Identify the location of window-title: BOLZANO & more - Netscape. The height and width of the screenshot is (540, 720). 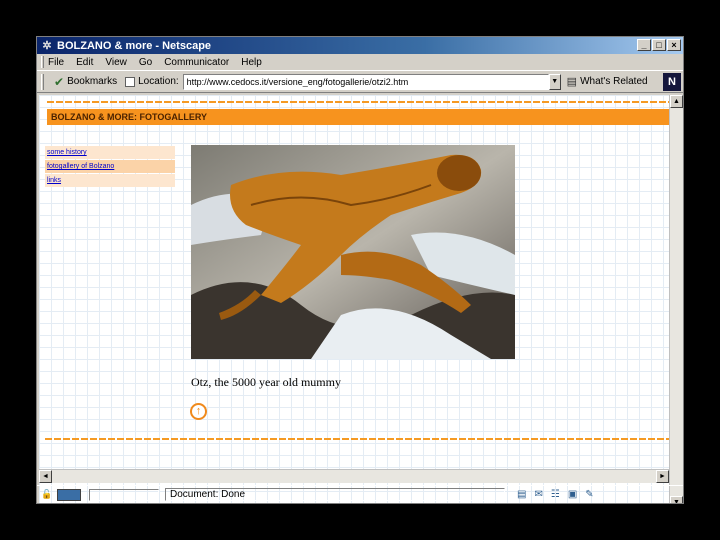
(134, 45).